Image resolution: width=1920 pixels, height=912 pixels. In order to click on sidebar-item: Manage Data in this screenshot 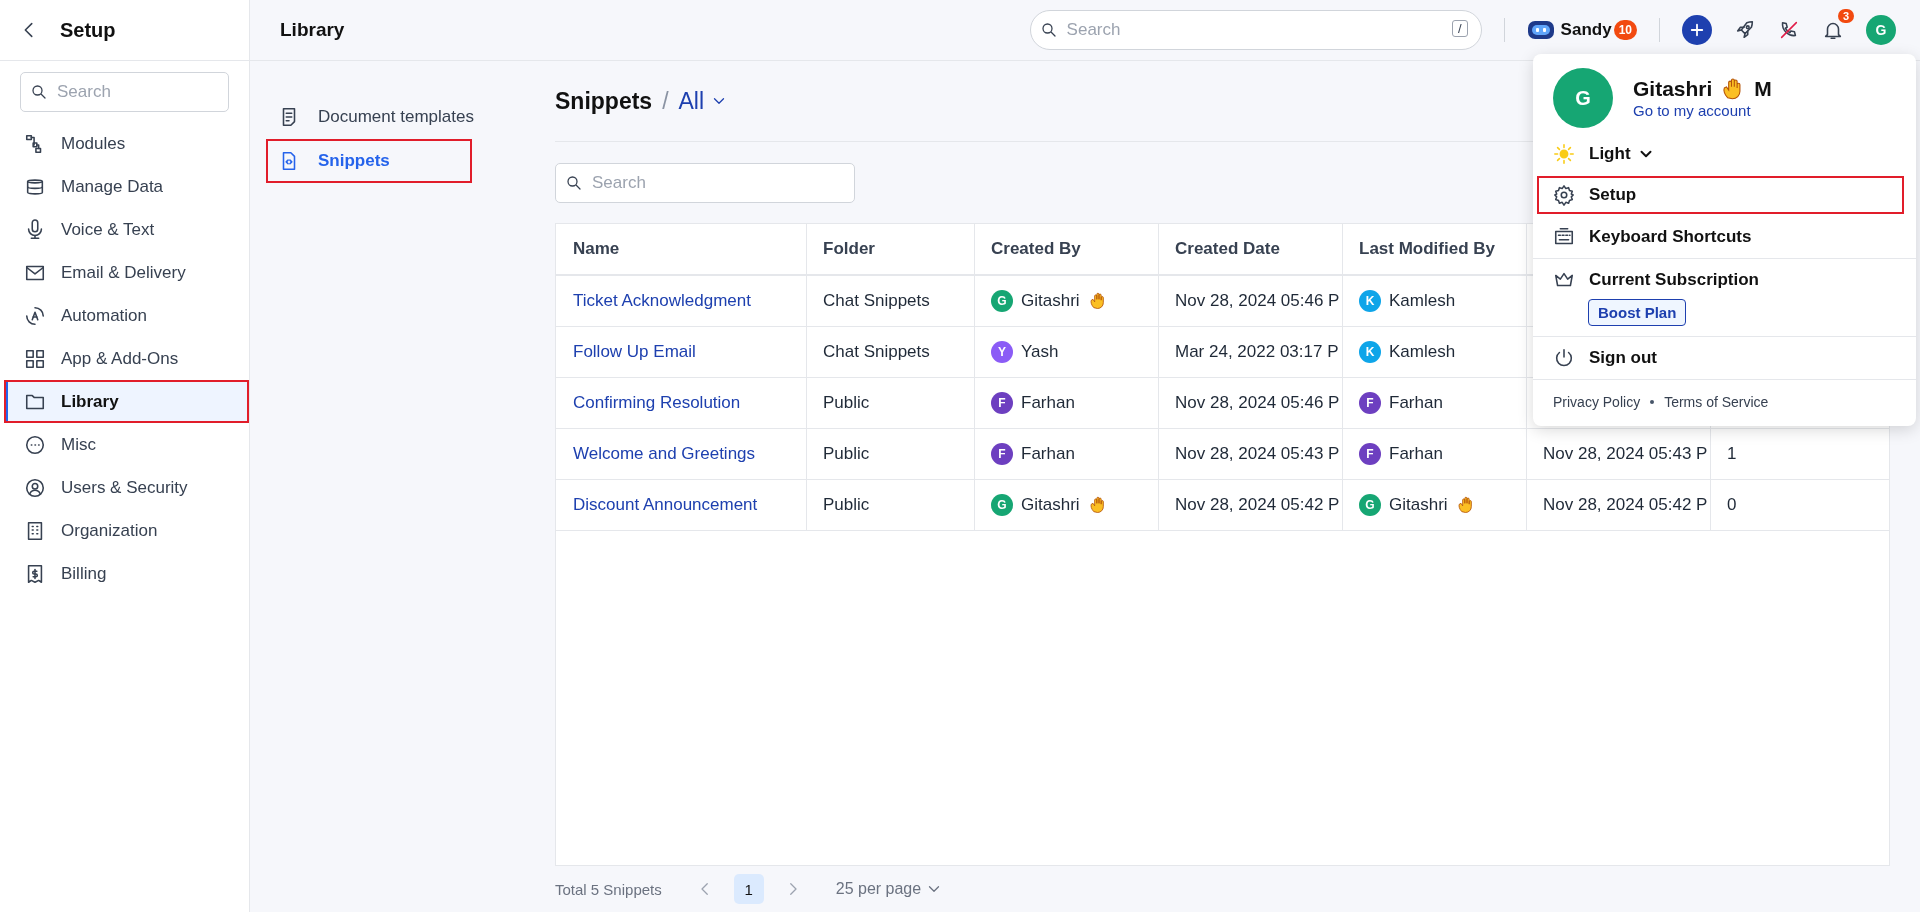, I will do `click(124, 186)`.